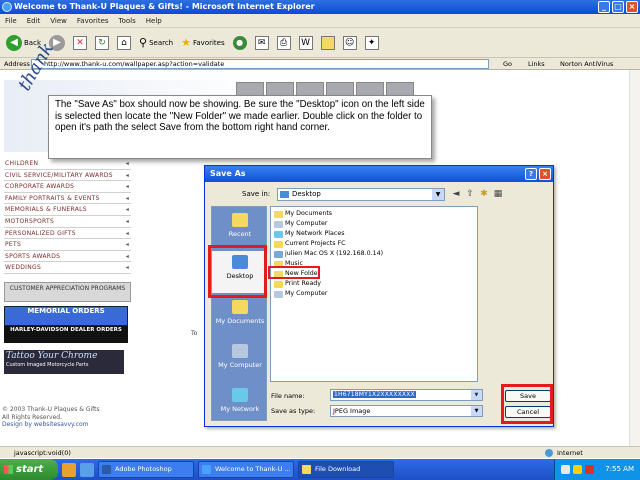 The width and height of the screenshot is (640, 480). Describe the element at coordinates (203, 43) in the screenshot. I see `favorites-button: ★ Favorites` at that location.